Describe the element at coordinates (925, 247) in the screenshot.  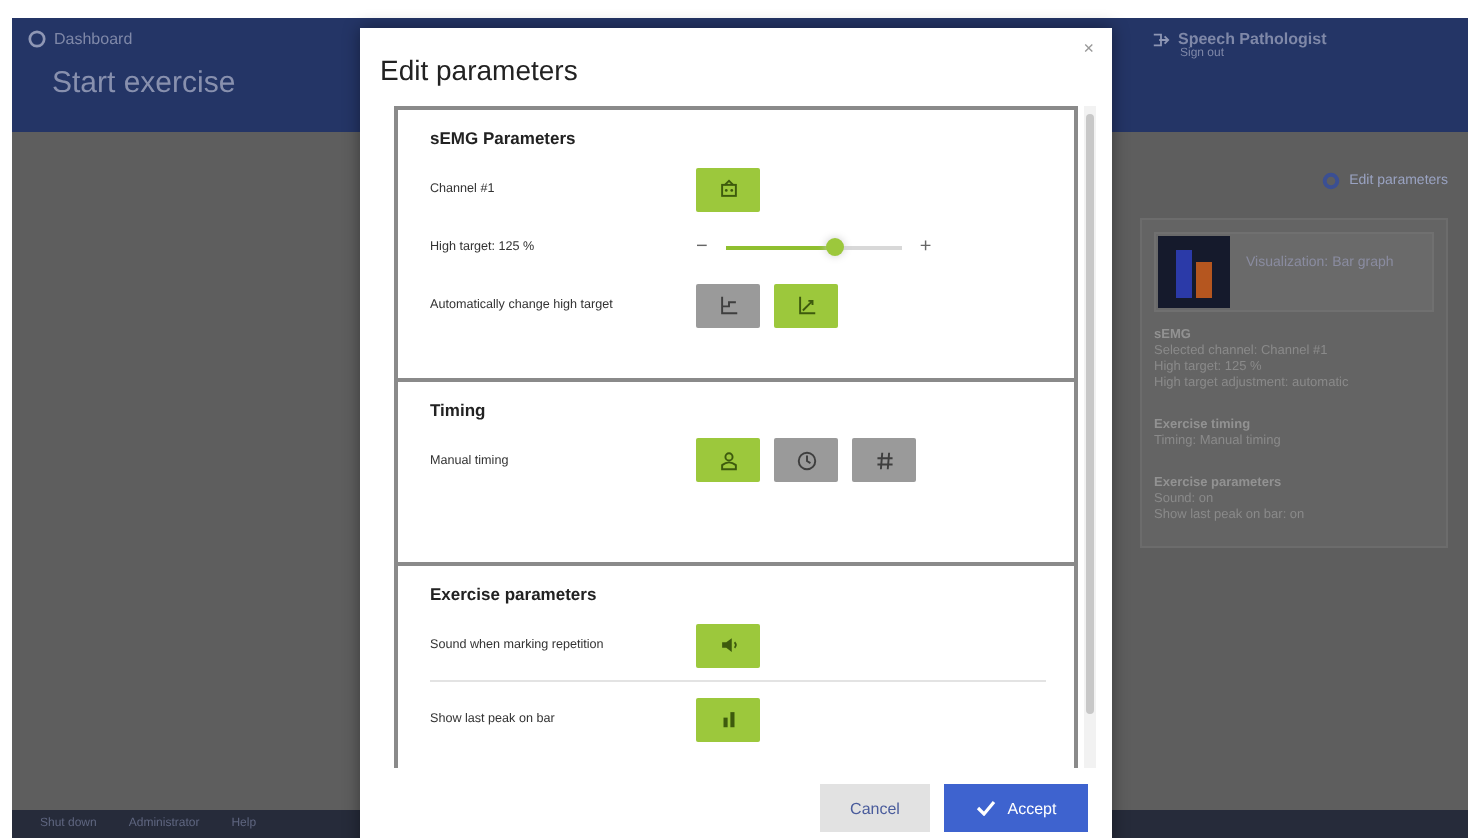
I see `increase-button: +` at that location.